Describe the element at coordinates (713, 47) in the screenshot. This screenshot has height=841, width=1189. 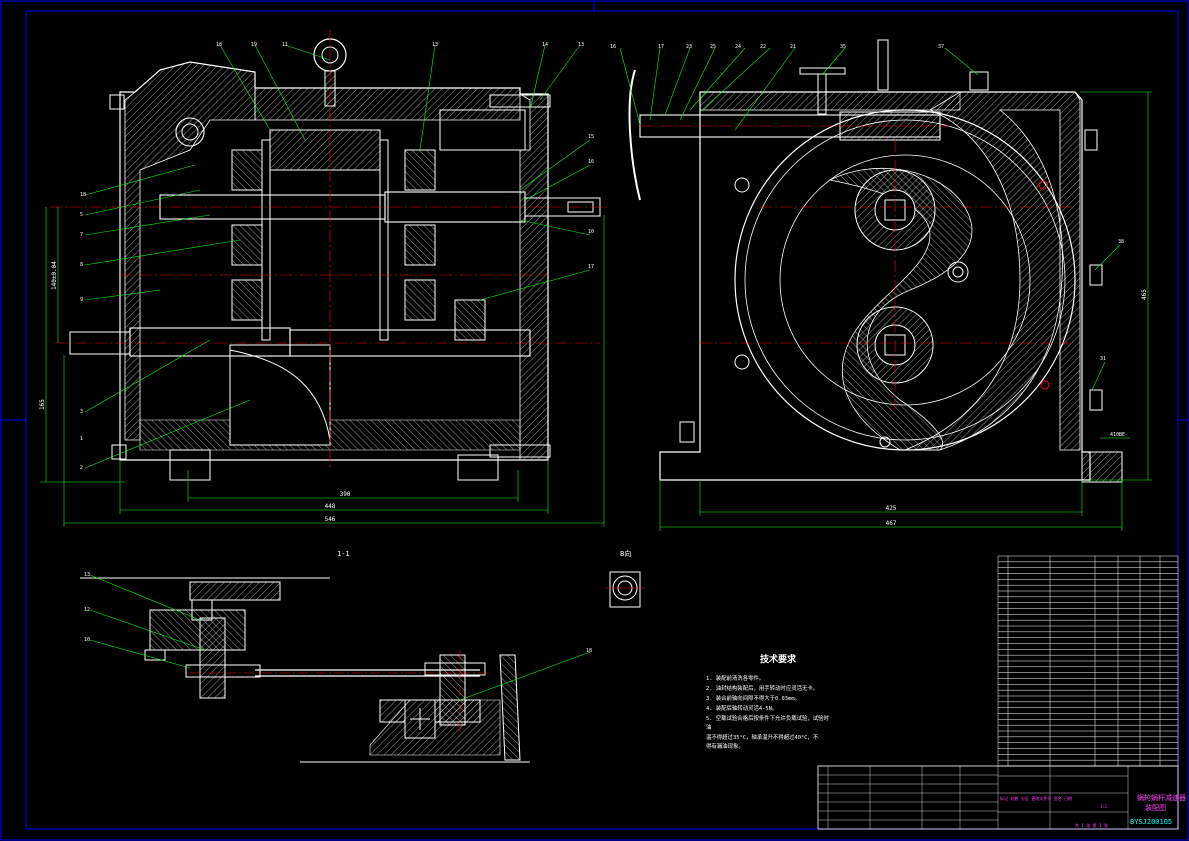
I see `balloon: 25` at that location.